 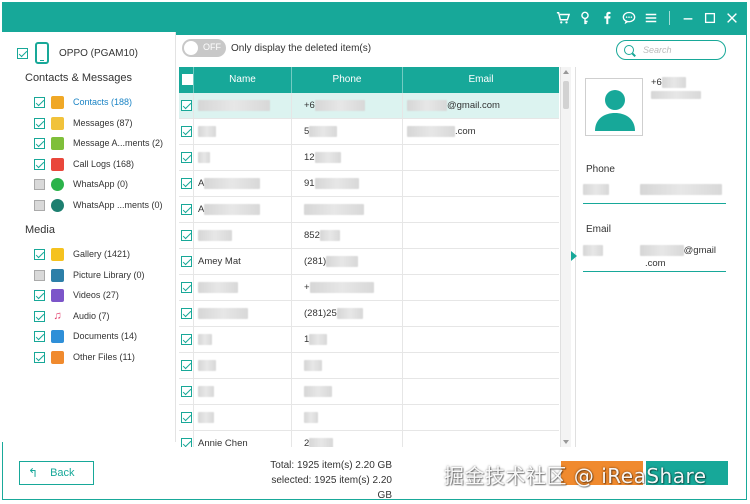 I want to click on header-select-all, so click(x=186, y=80).